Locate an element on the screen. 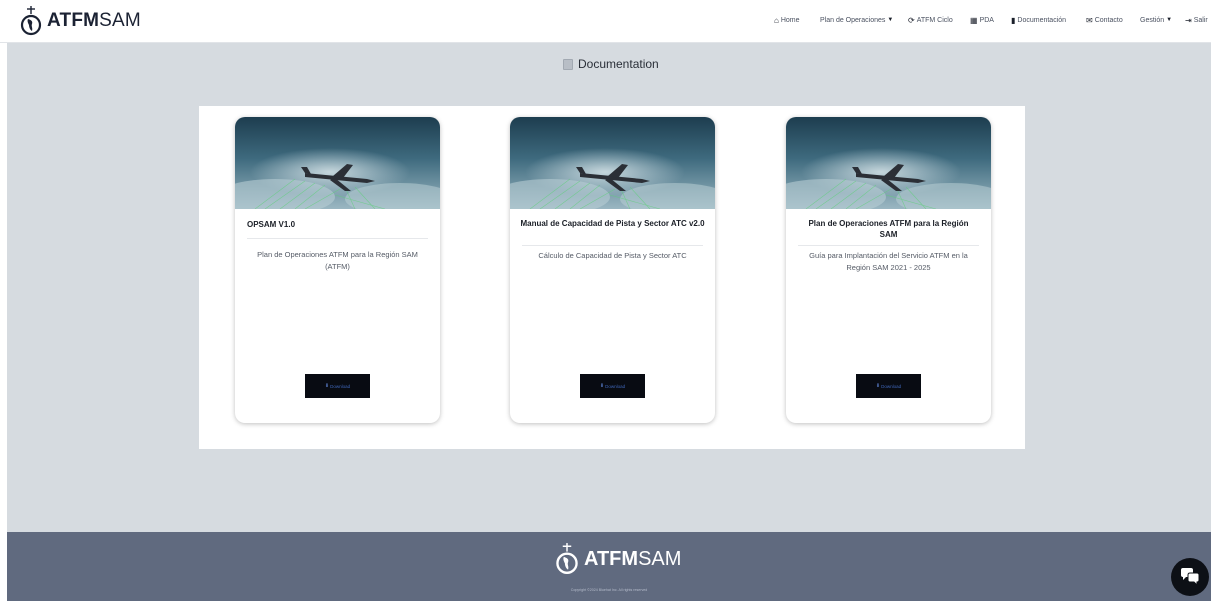  nav-documentacion-label: Documentación is located at coordinates (1042, 20).